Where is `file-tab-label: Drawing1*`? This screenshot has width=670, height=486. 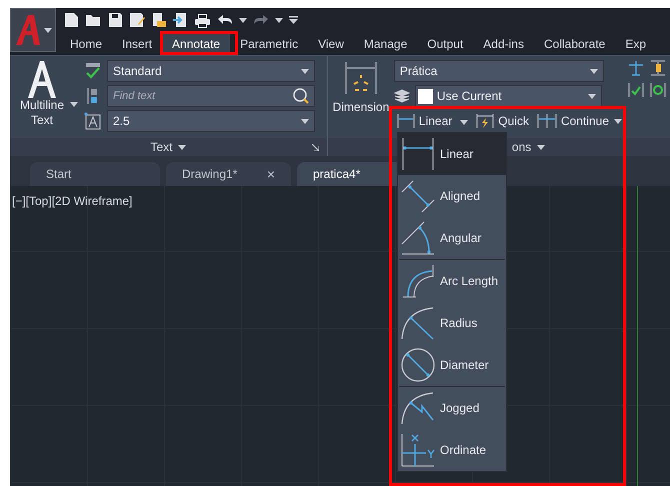 file-tab-label: Drawing1* is located at coordinates (210, 174).